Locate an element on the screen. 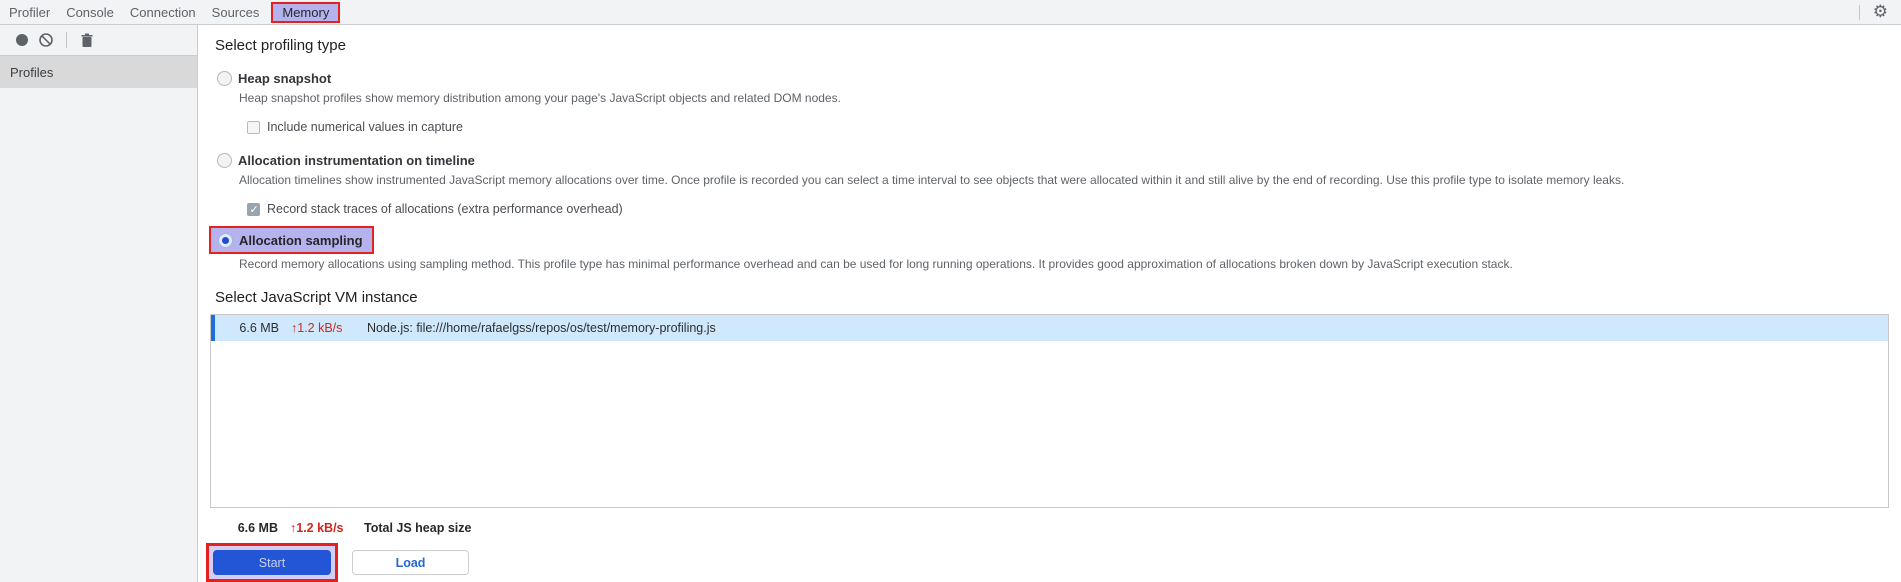  trash-icon is located at coordinates (87, 40).